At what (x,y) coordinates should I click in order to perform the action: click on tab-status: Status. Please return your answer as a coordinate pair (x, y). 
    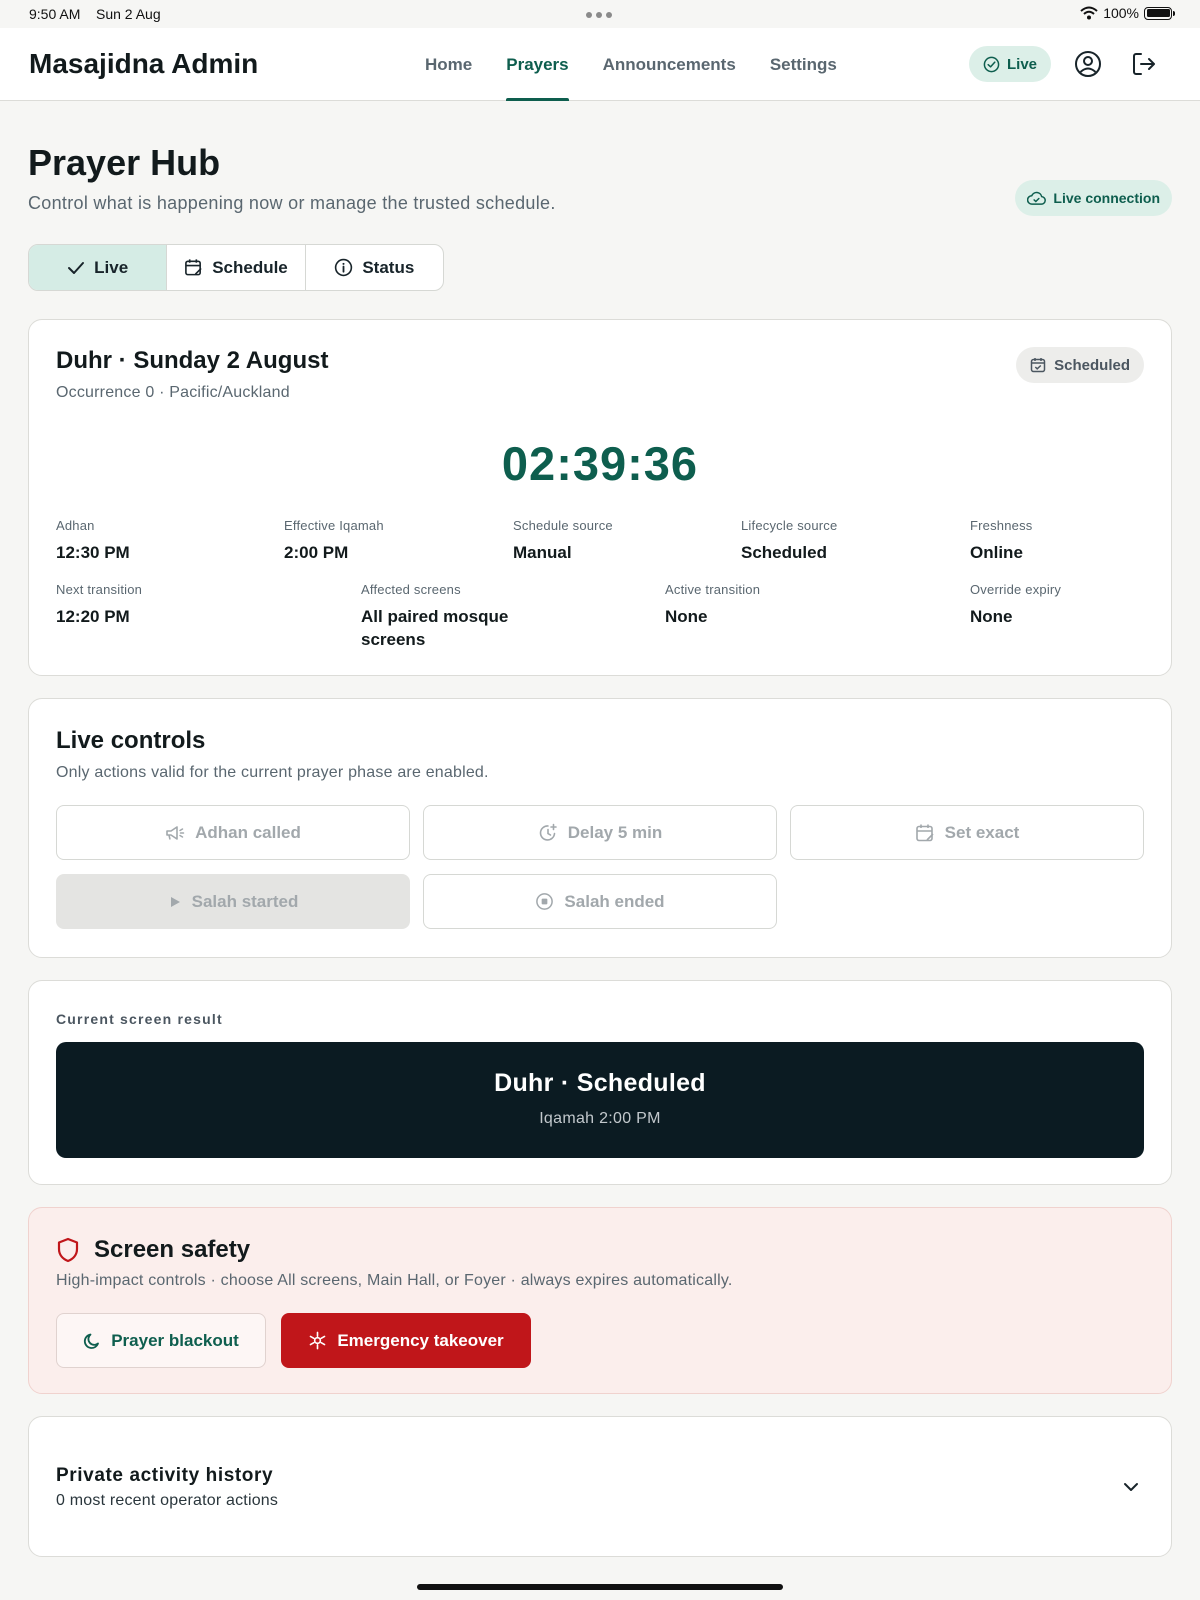
    Looking at the image, I should click on (374, 267).